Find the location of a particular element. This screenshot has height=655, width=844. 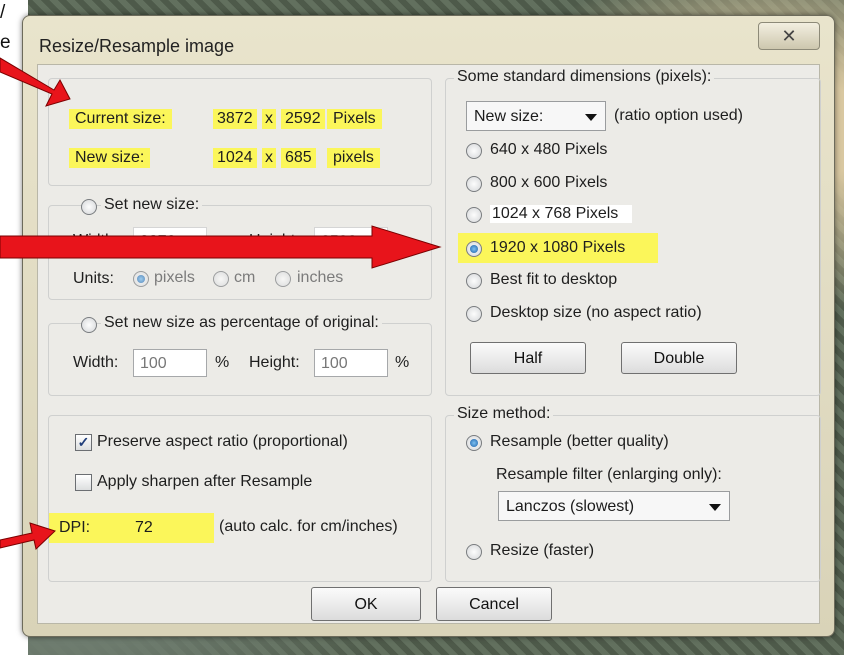

resample-radio is located at coordinates (474, 443).